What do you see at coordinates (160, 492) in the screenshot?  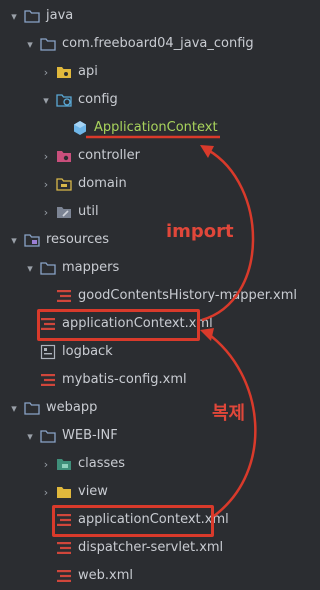 I see `tree-row-view: › view` at bounding box center [160, 492].